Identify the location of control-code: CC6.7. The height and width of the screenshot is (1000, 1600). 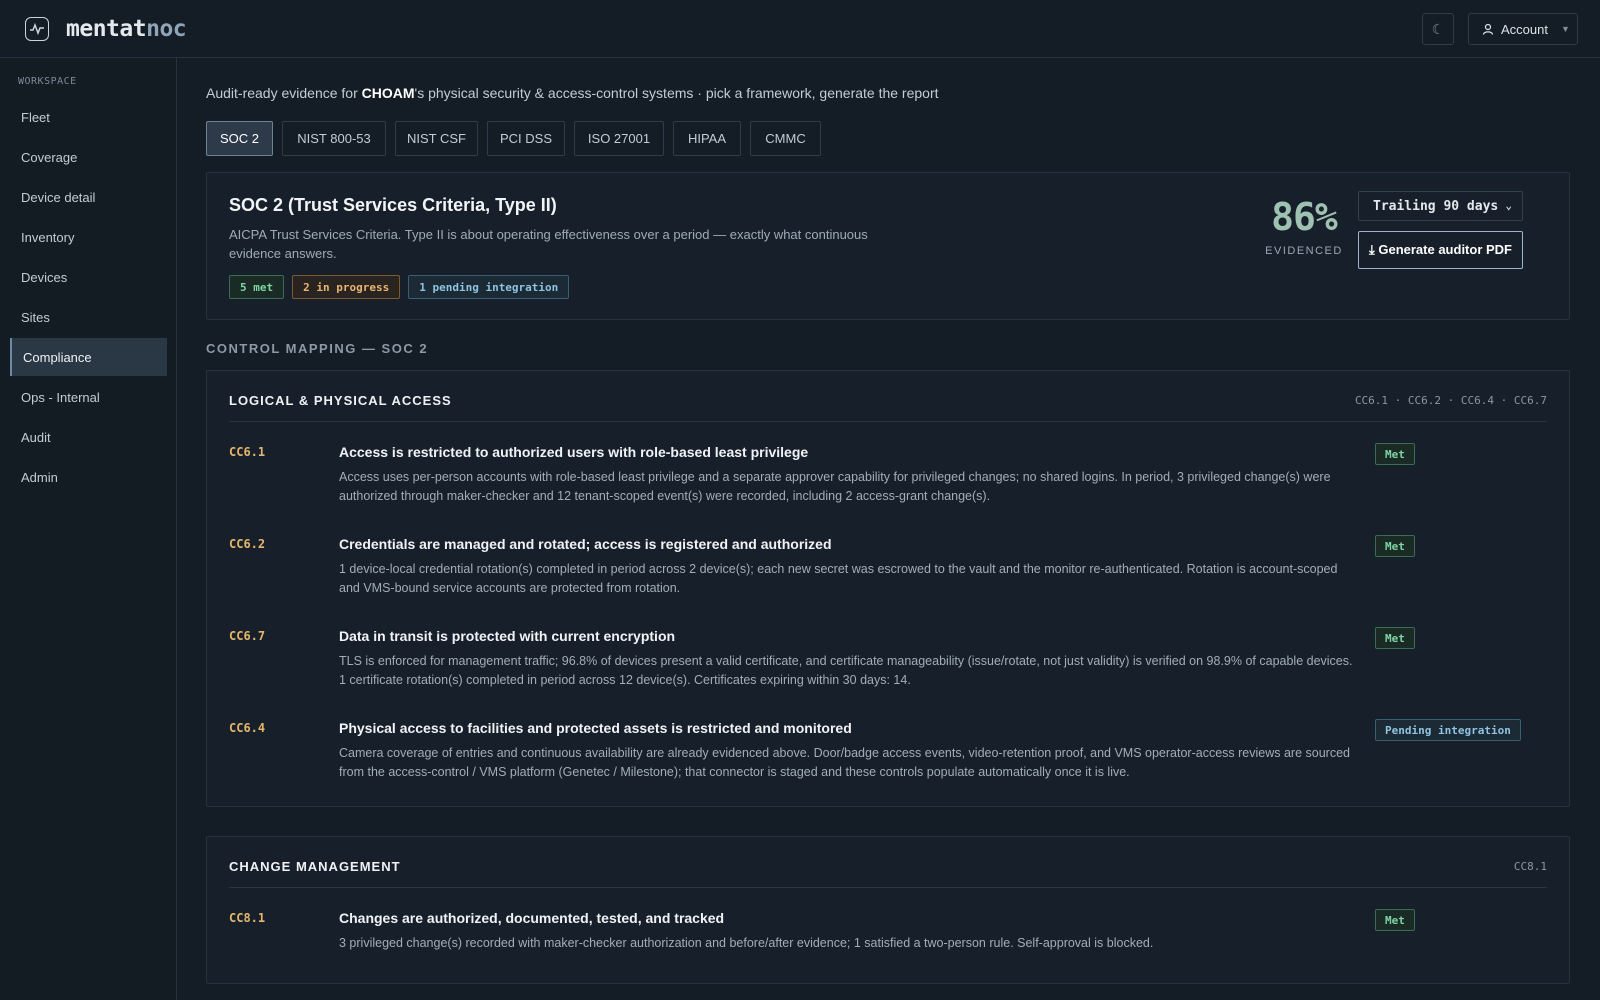
(247, 636).